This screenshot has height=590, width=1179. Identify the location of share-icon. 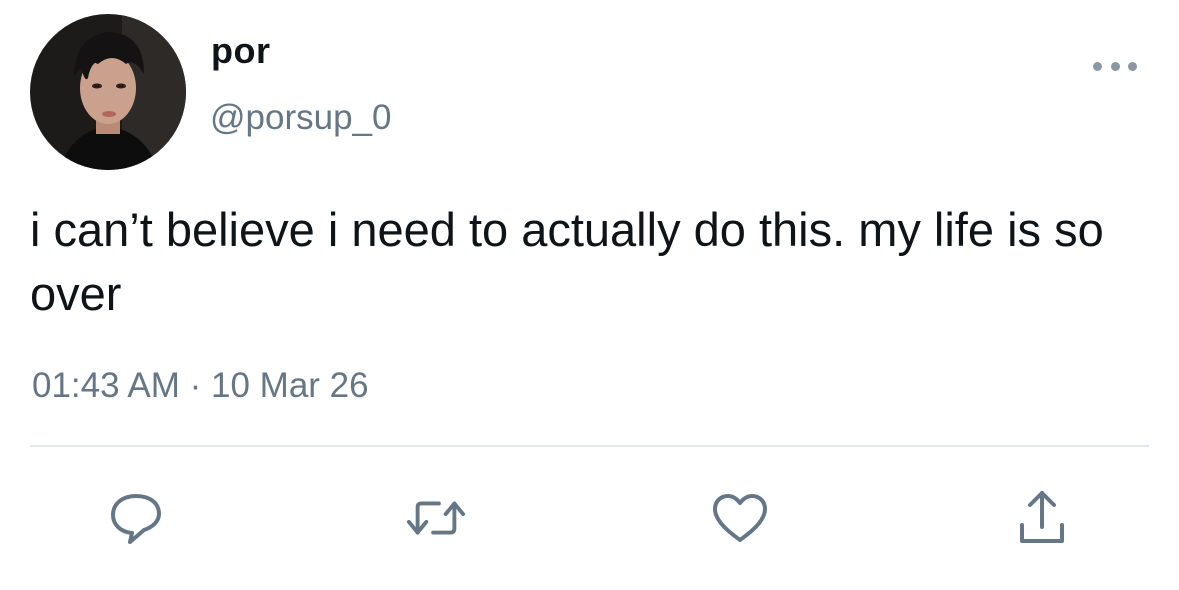
(1042, 517).